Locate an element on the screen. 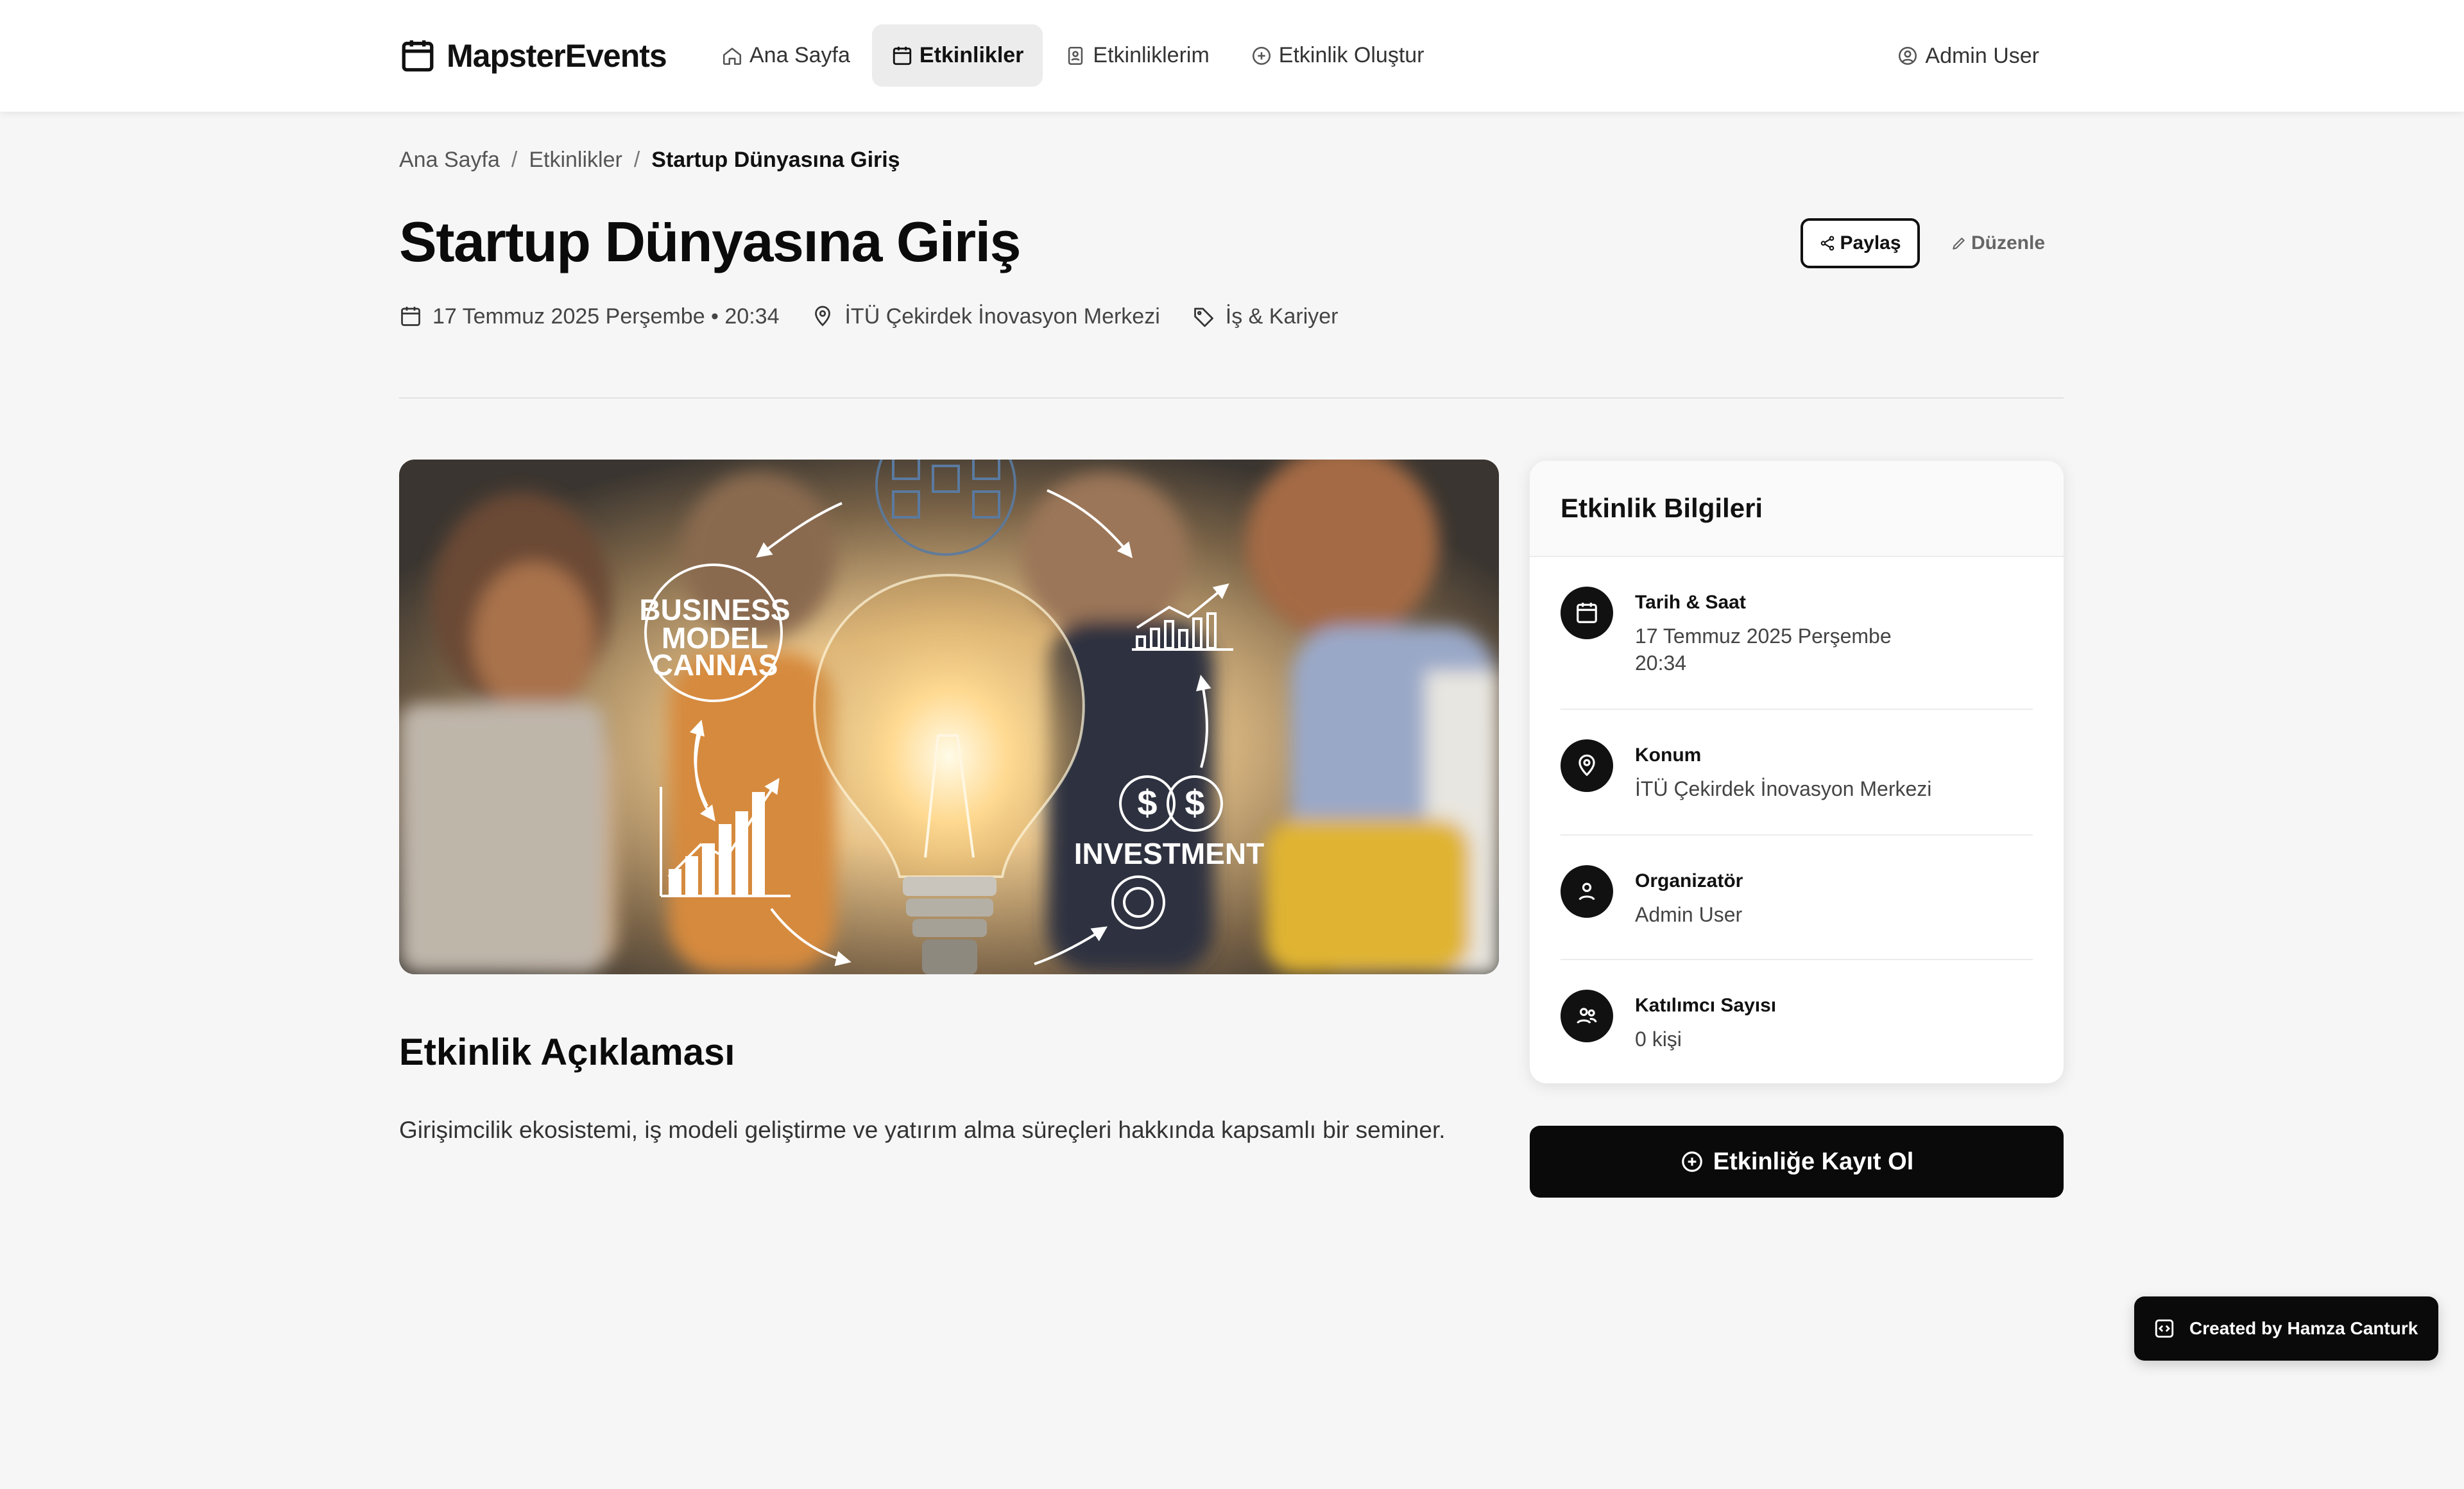 The height and width of the screenshot is (1489, 2464). description-title: Etkinlik Açıklaması is located at coordinates (567, 1052).